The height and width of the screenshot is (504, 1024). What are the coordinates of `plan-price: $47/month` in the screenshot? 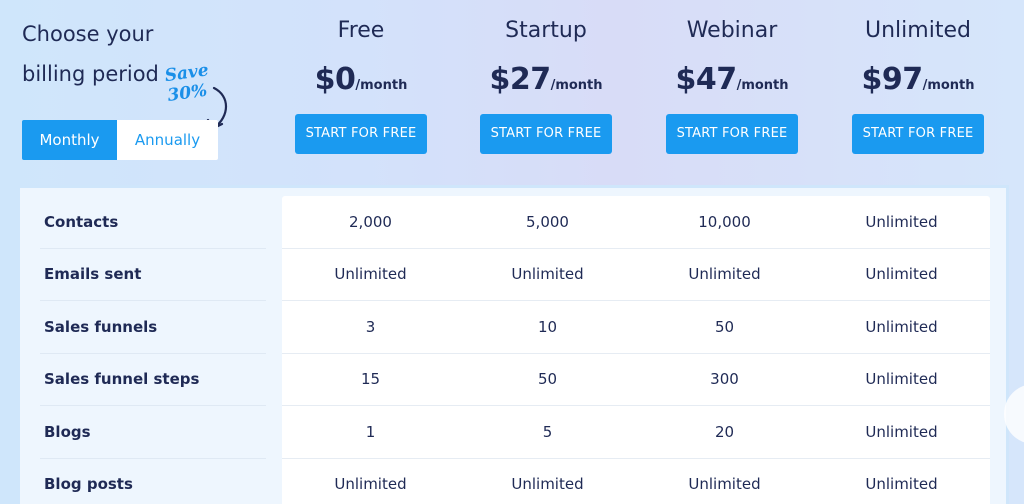 It's located at (732, 82).